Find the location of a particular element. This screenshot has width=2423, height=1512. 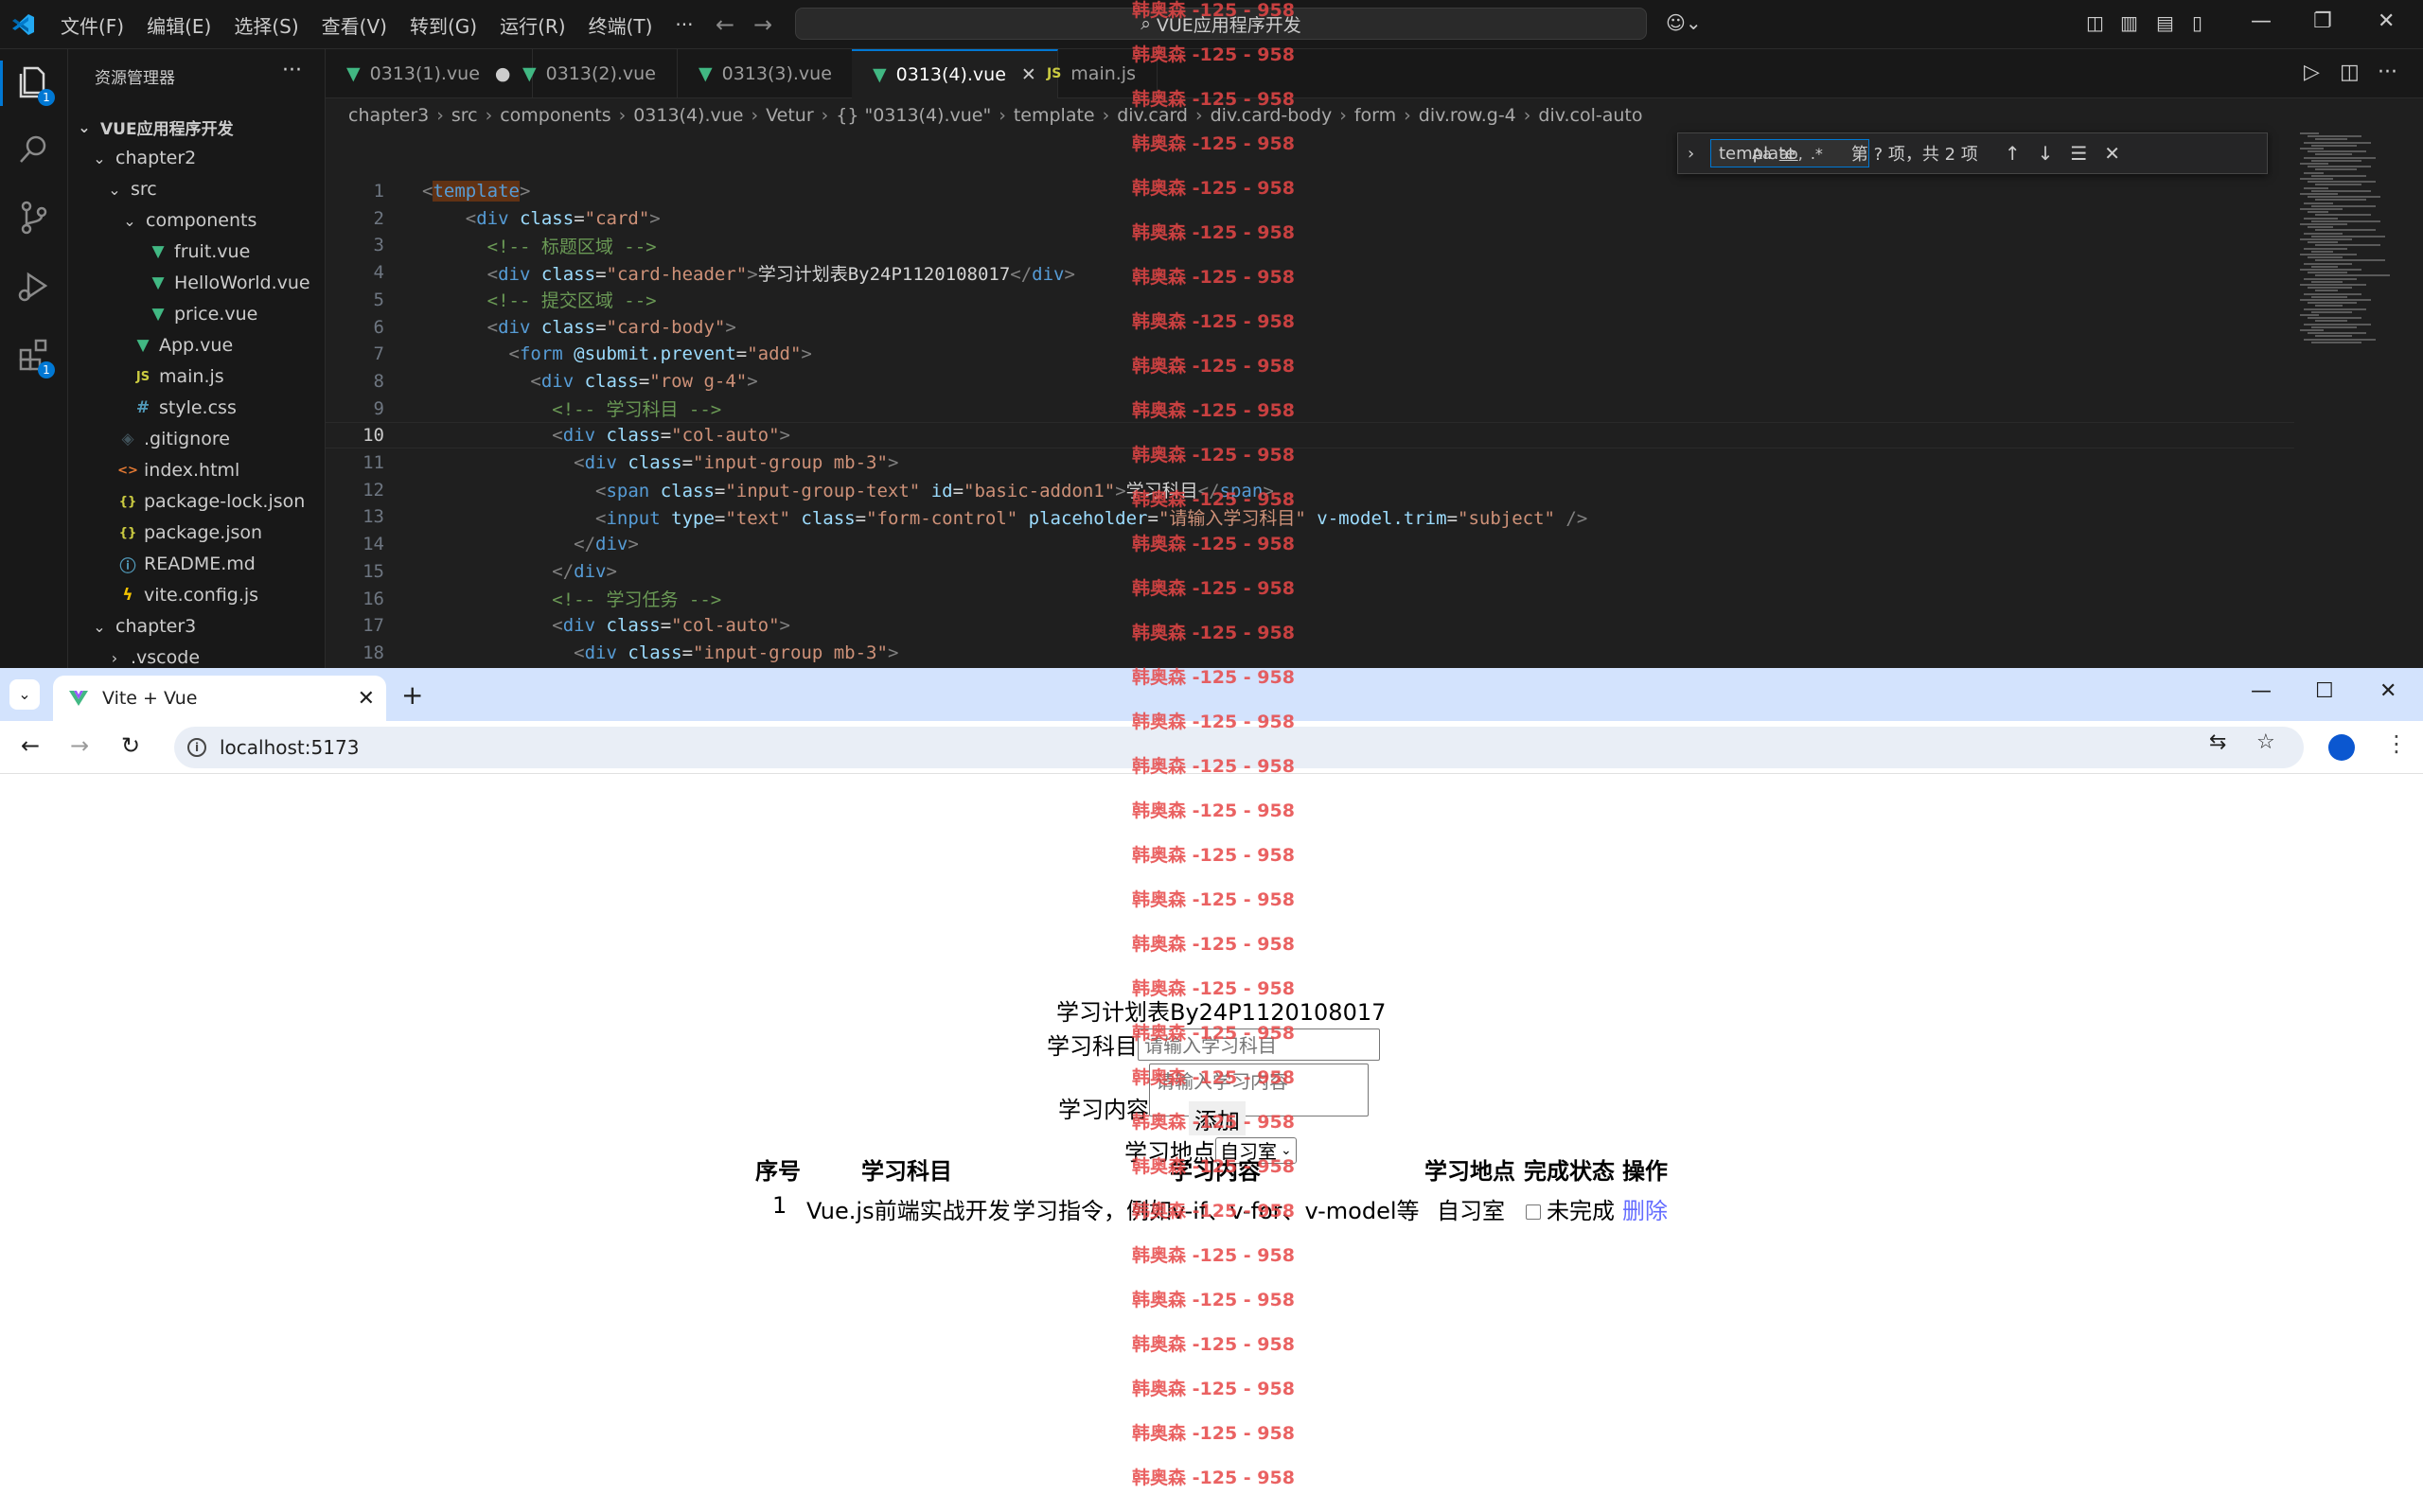

tree-item: ⌄ chapter2 is located at coordinates (197, 158).